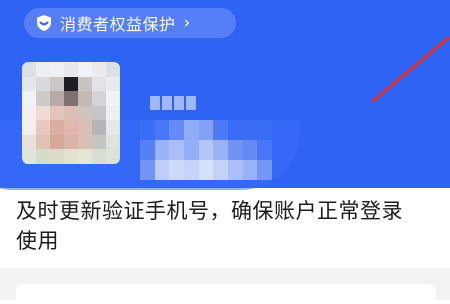  What do you see at coordinates (209, 211) in the screenshot?
I see `notice-line-1: 及时更新验证手机号，确保账户正常登录` at bounding box center [209, 211].